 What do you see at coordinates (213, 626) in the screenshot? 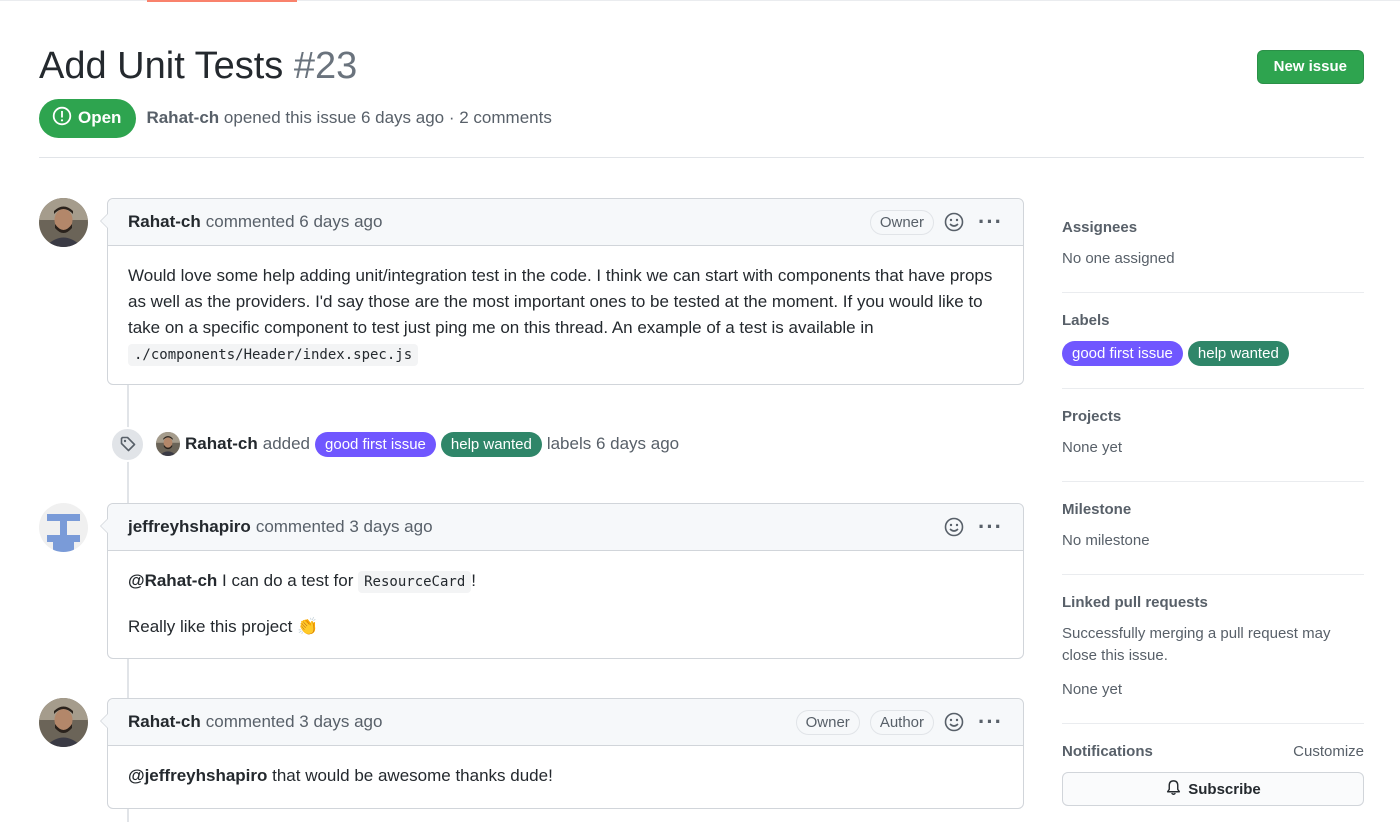
I see `comment-text: Really like this project` at bounding box center [213, 626].